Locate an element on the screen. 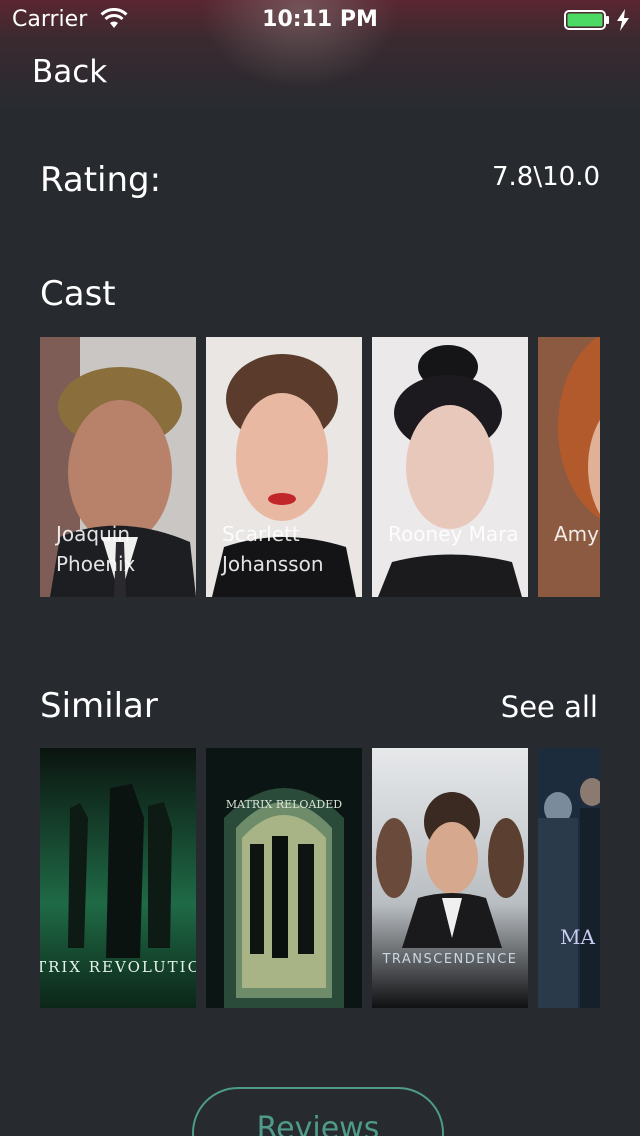 This screenshot has width=640, height=1136. see-all-button: See all is located at coordinates (549, 707).